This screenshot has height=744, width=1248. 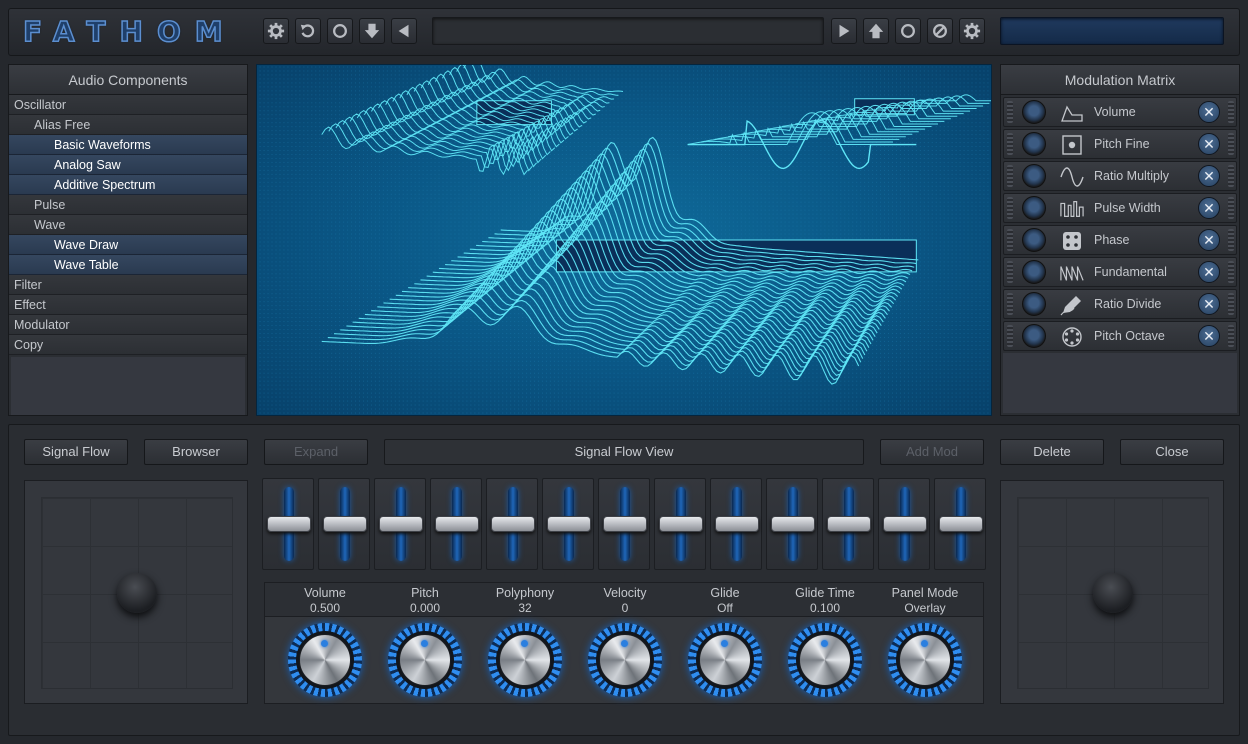 I want to click on settings-button, so click(x=276, y=31).